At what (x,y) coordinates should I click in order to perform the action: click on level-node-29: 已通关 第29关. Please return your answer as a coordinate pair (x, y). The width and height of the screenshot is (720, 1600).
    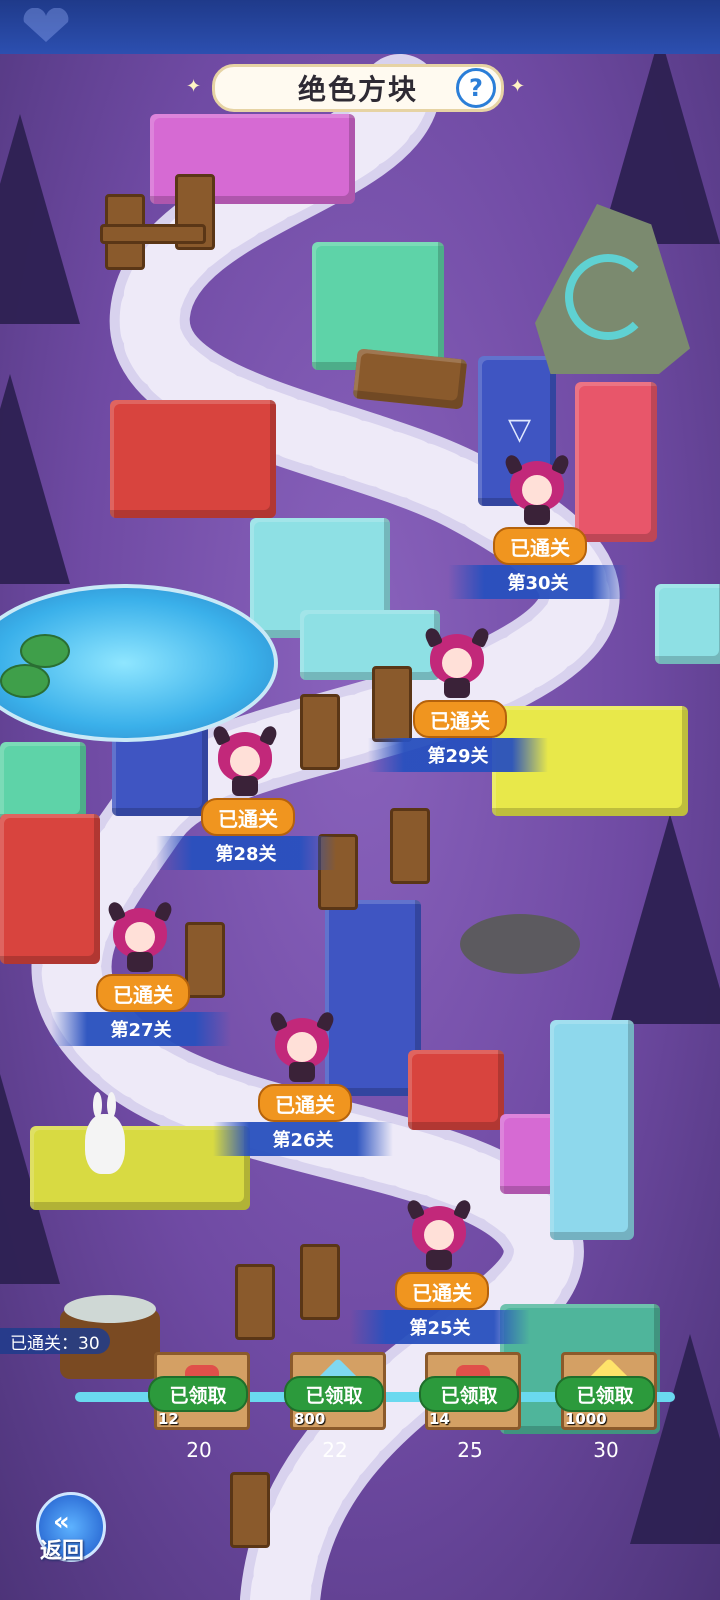
    Looking at the image, I should click on (458, 701).